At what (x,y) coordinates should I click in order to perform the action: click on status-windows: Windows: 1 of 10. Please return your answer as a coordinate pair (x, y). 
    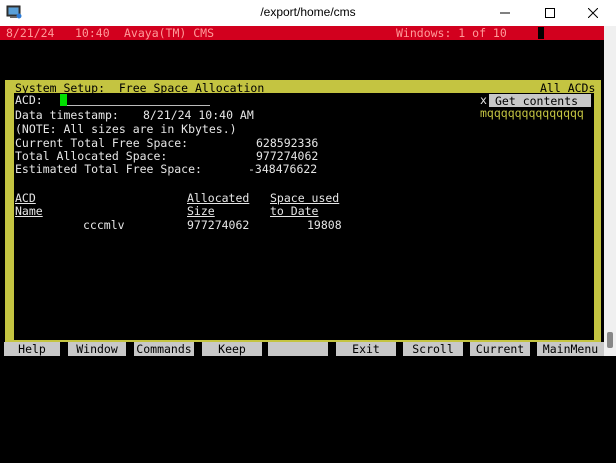
    Looking at the image, I should click on (451, 33).